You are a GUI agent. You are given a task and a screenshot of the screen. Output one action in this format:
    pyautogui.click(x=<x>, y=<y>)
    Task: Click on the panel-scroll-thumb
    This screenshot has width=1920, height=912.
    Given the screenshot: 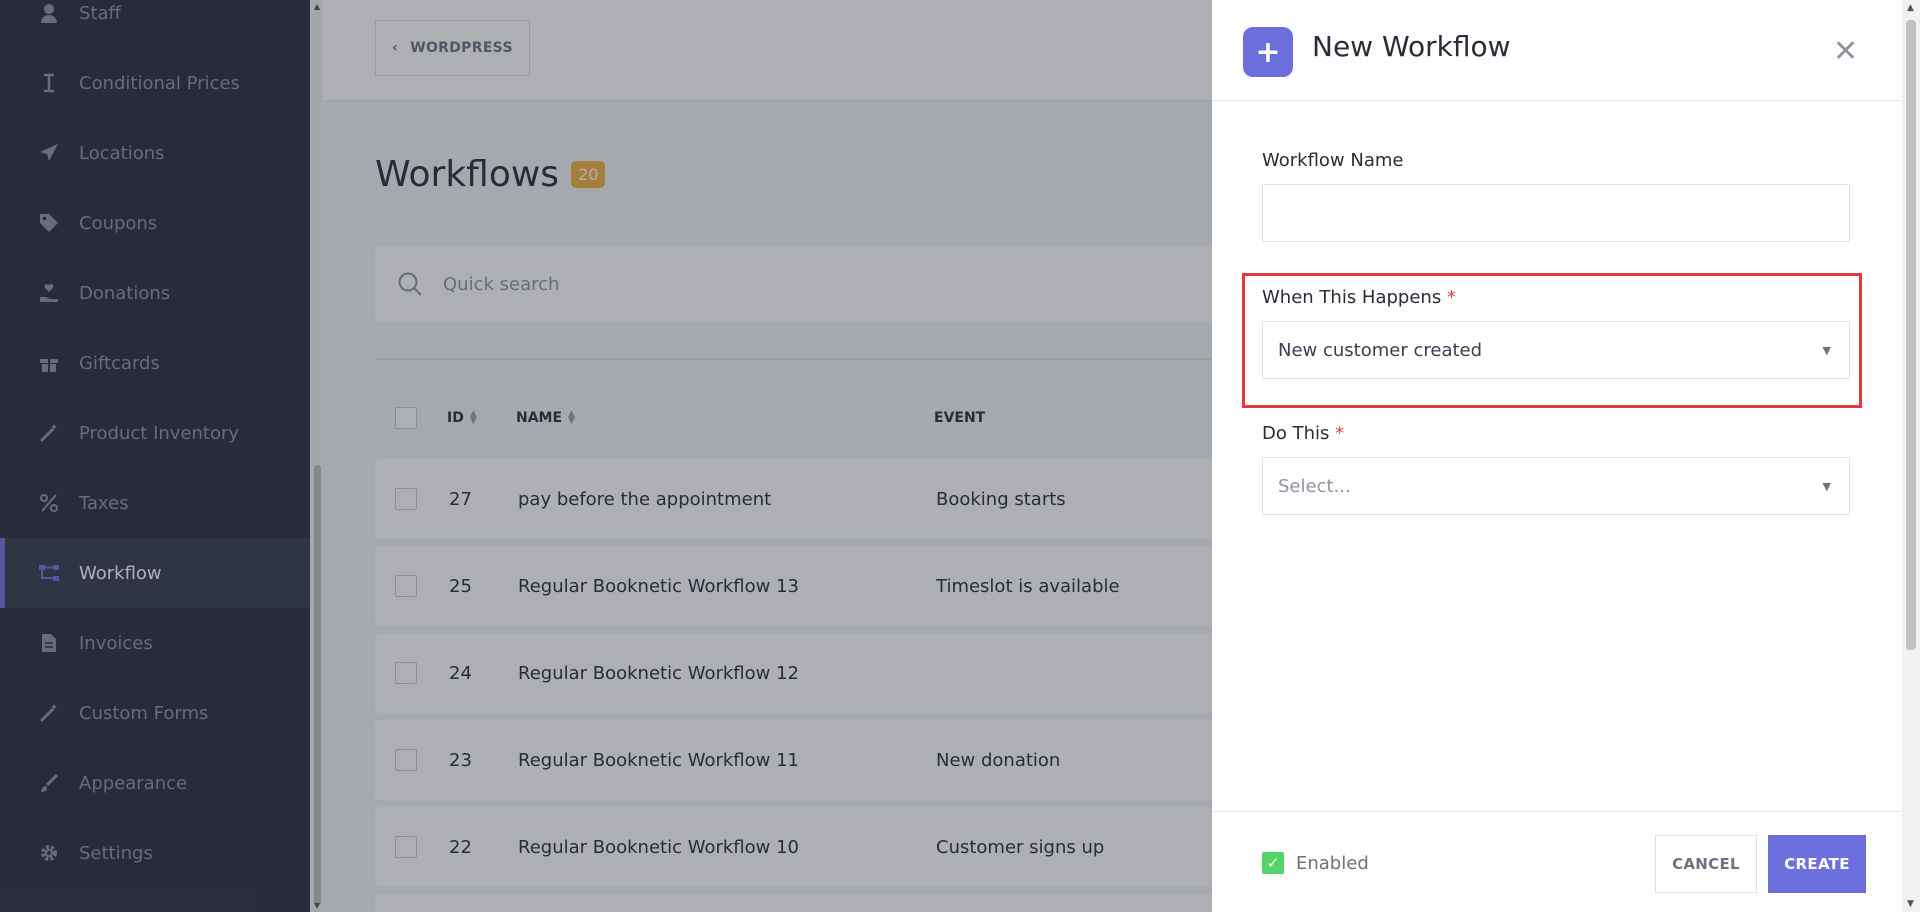 What is the action you would take?
    pyautogui.click(x=1911, y=335)
    